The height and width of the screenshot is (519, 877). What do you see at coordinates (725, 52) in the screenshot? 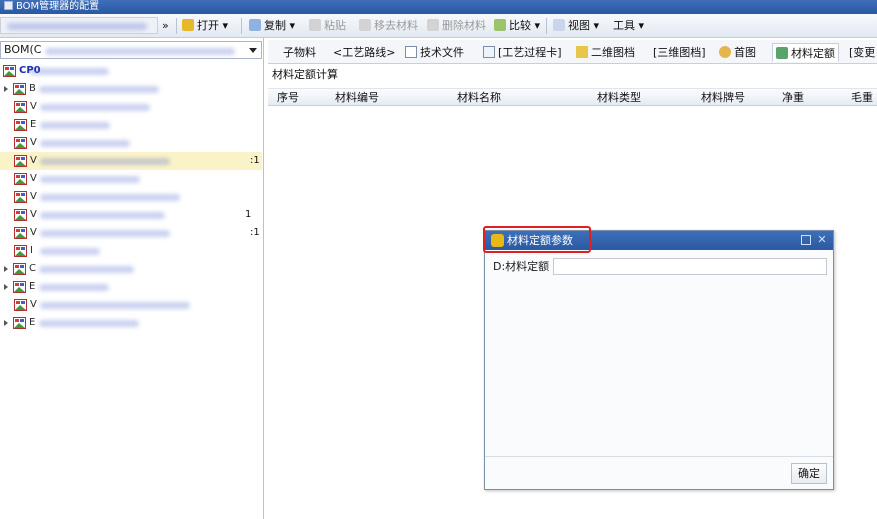
I see `first-image-icon` at bounding box center [725, 52].